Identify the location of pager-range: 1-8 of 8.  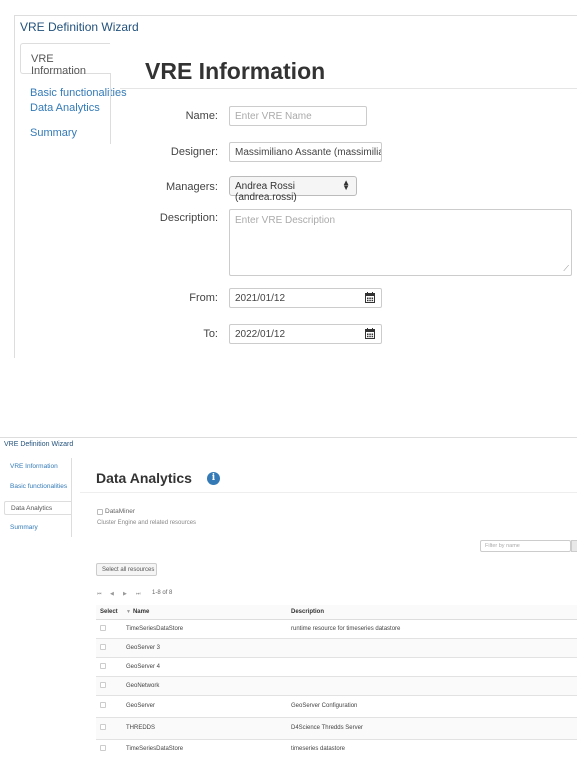
(162, 593).